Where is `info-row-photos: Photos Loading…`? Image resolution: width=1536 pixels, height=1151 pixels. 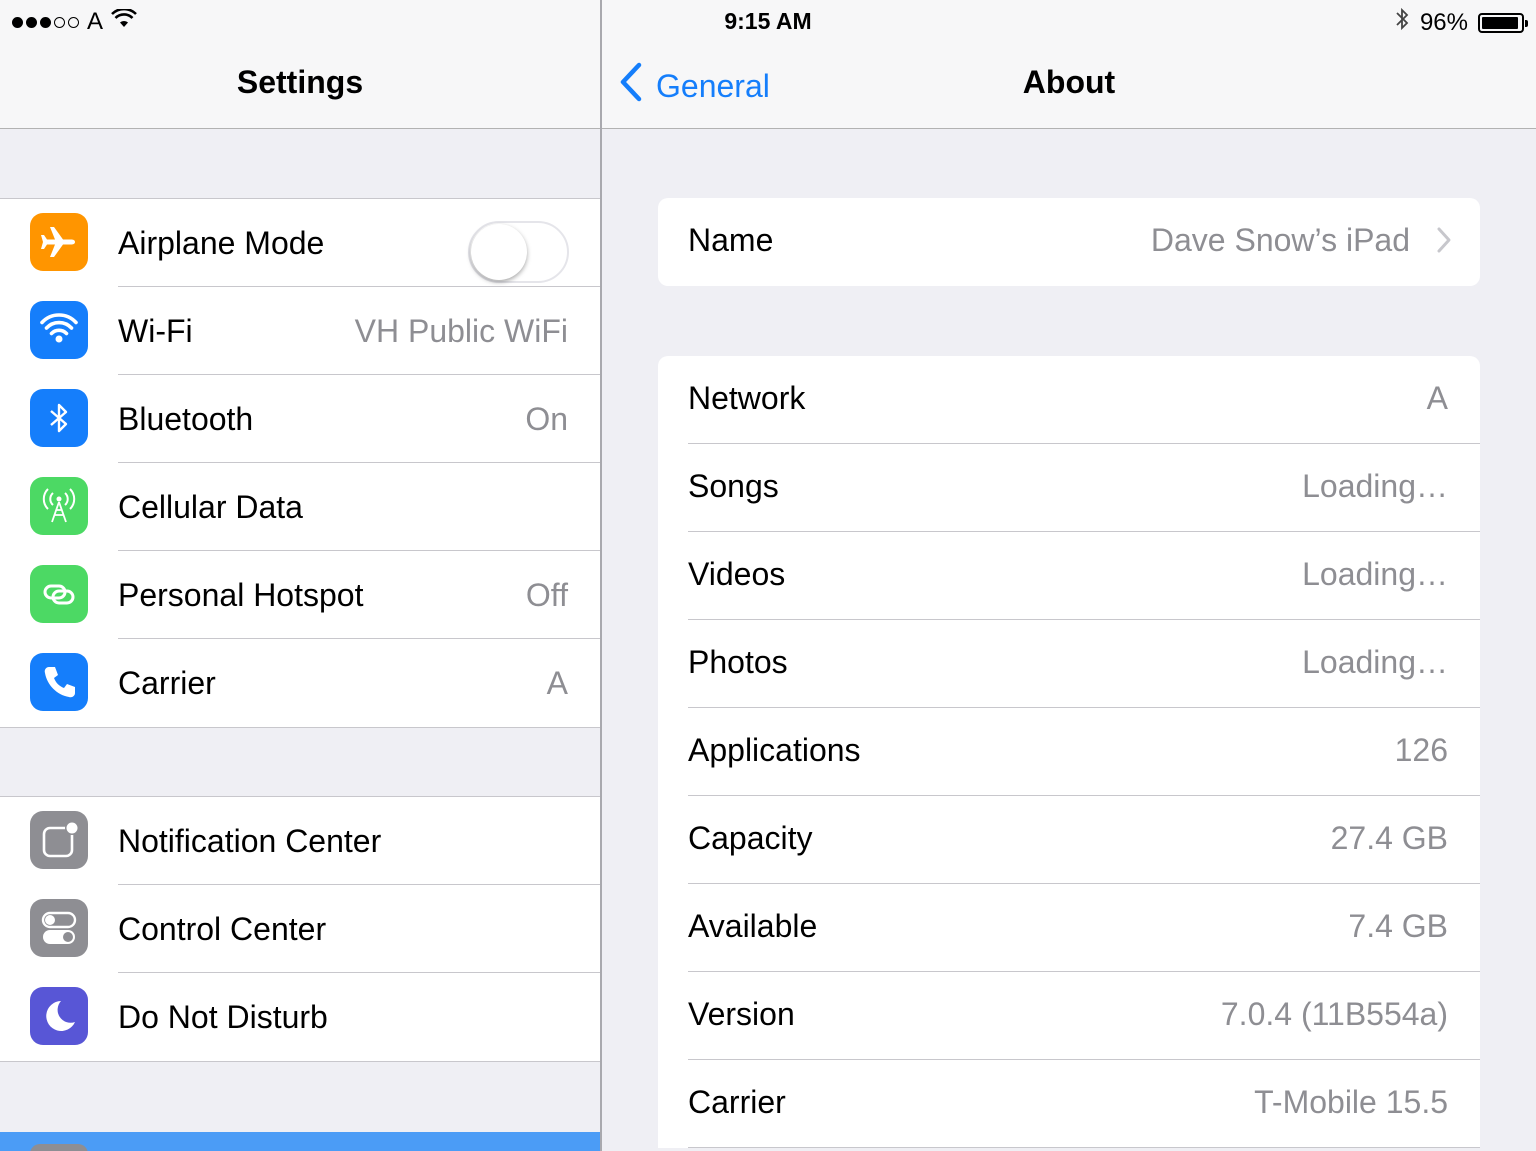
info-row-photos: Photos Loading… is located at coordinates (1069, 664).